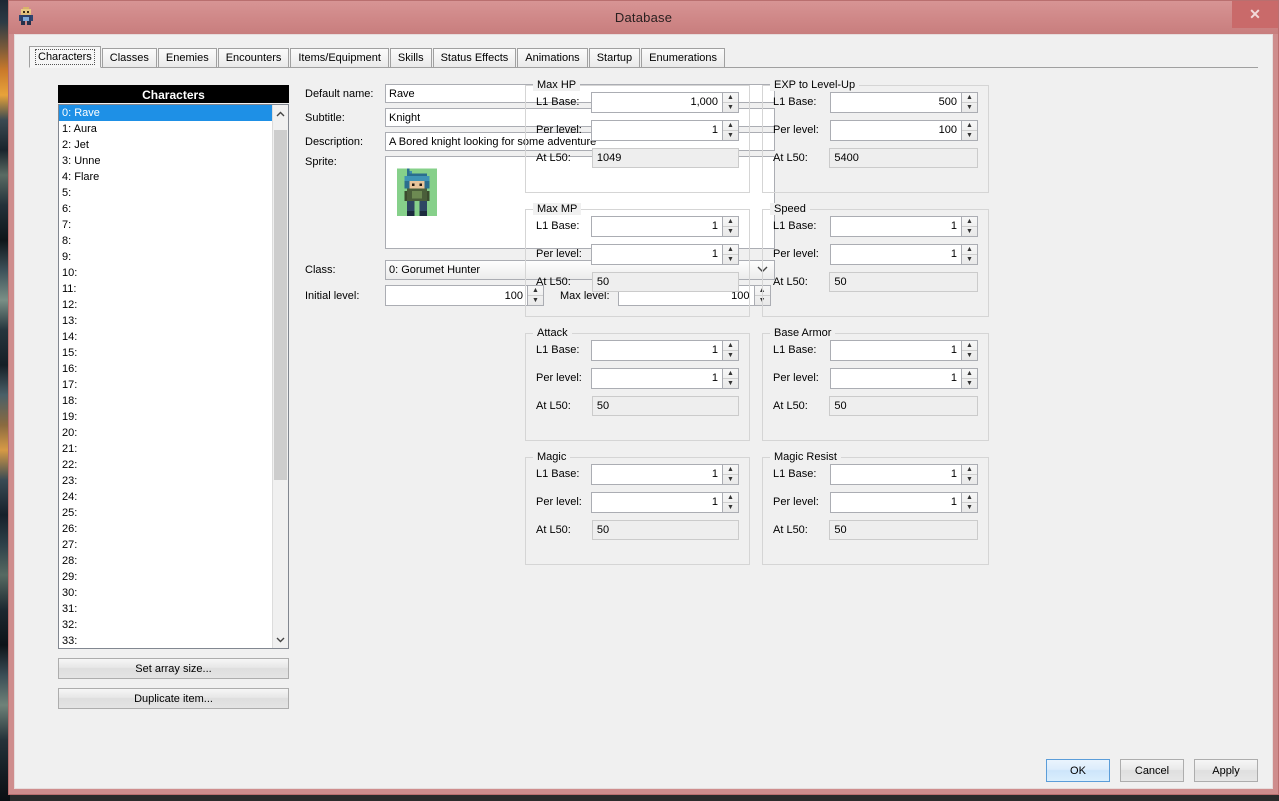  I want to click on list-item: 3: Unne, so click(165, 161).